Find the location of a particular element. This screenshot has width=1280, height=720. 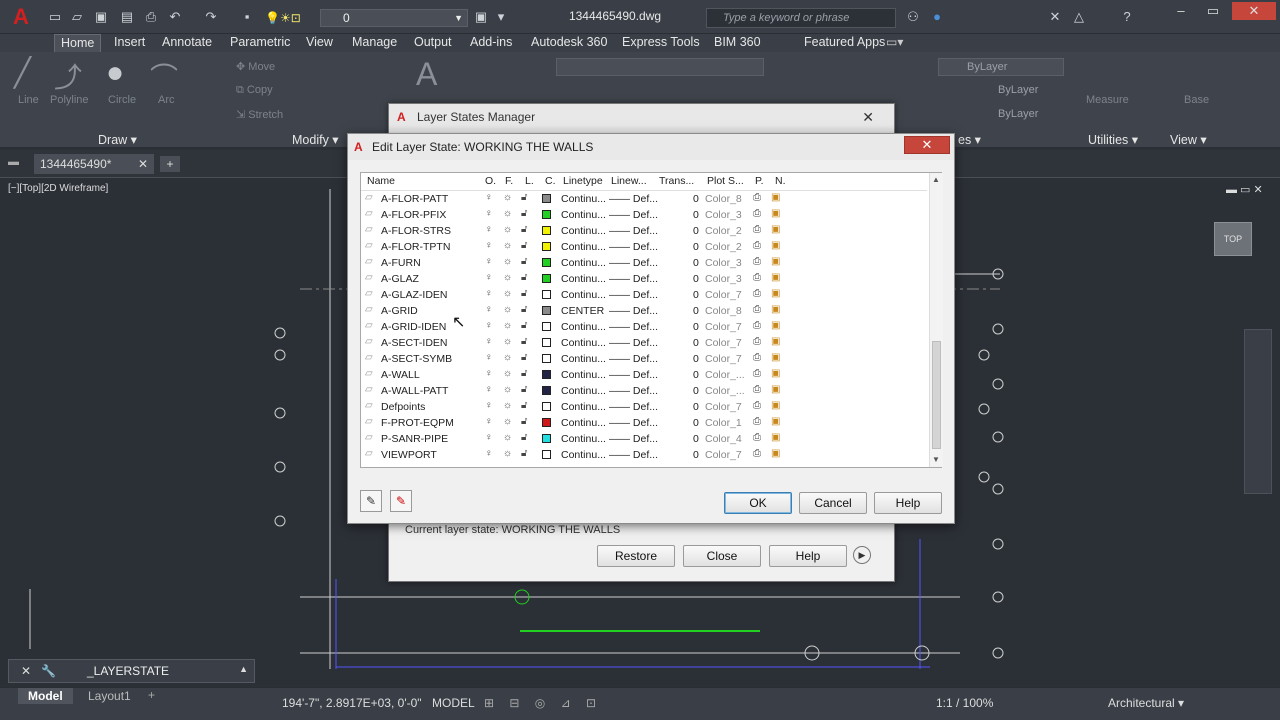

help-button: Help is located at coordinates (908, 503).